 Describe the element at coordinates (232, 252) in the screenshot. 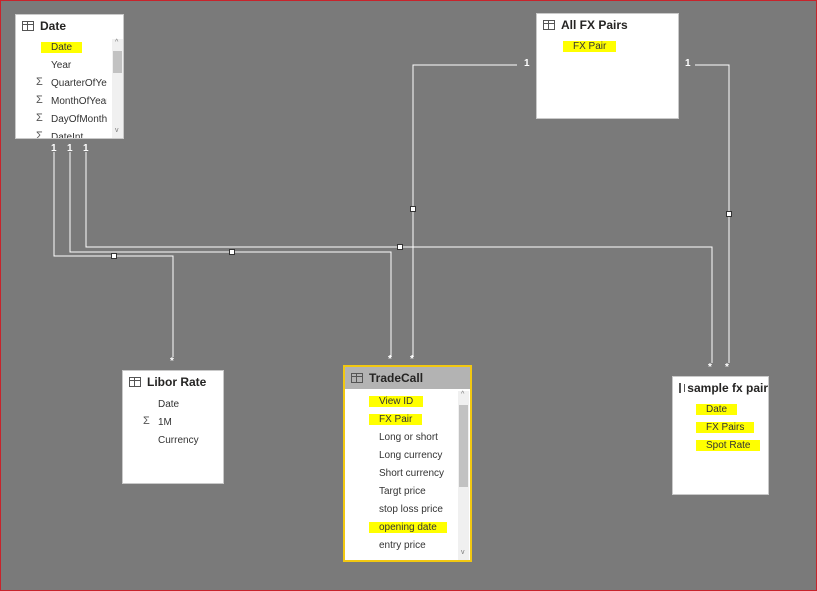

I see `relationship-node-tradecall-date` at that location.